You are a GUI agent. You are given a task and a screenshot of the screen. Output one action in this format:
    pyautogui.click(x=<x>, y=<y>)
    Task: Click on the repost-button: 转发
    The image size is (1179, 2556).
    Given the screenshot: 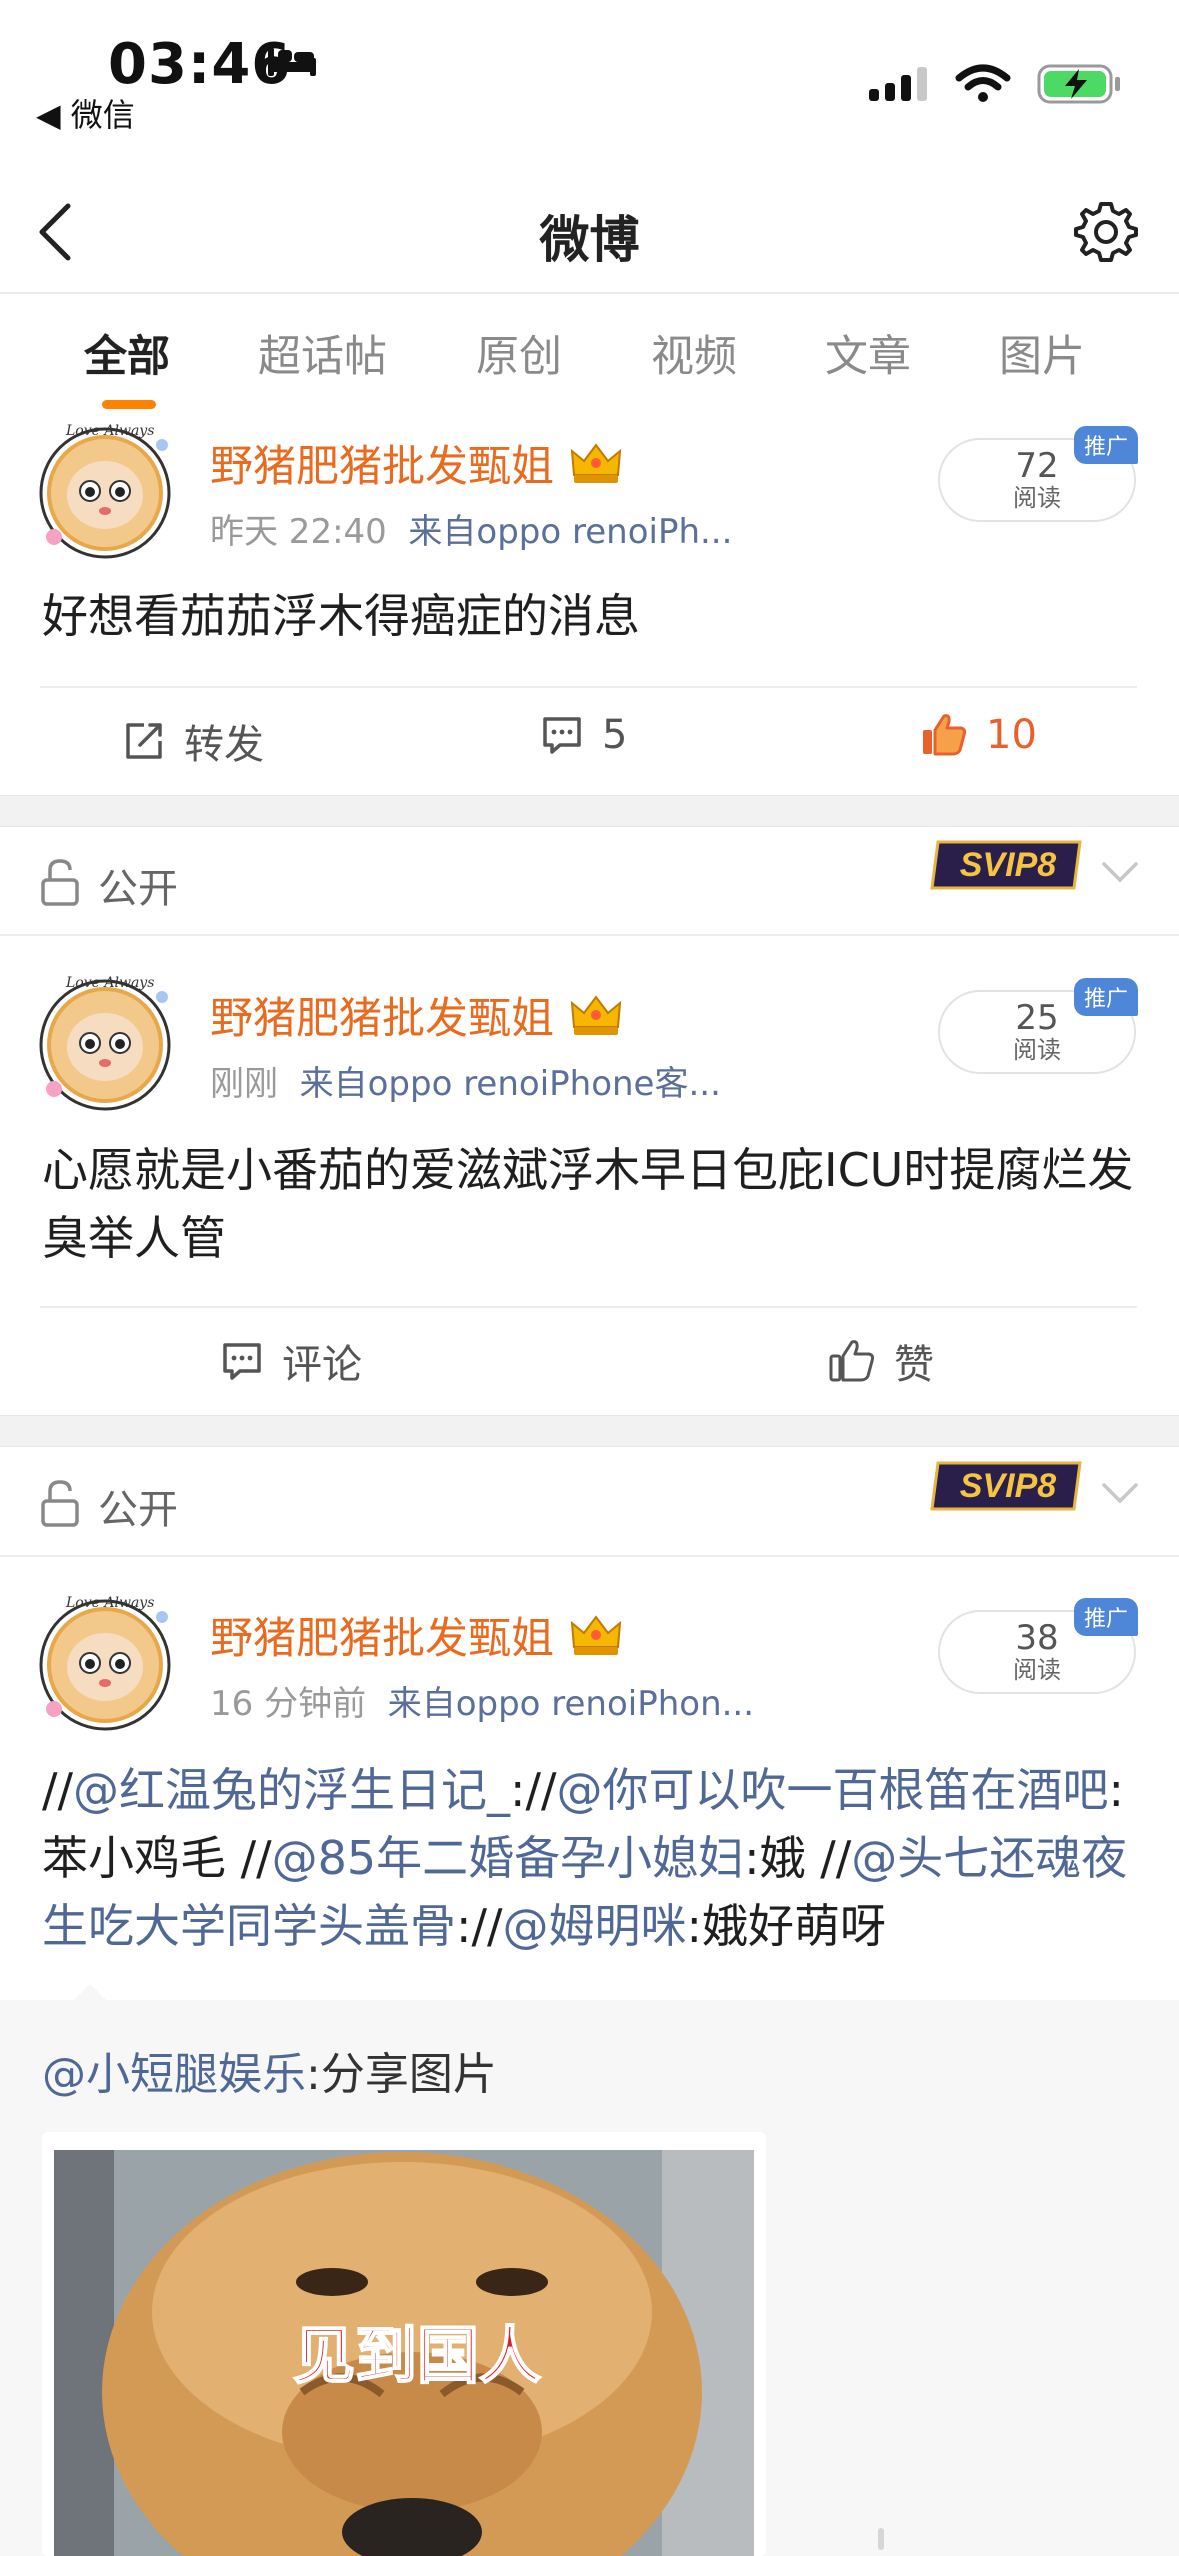 What is the action you would take?
    pyautogui.click(x=193, y=741)
    